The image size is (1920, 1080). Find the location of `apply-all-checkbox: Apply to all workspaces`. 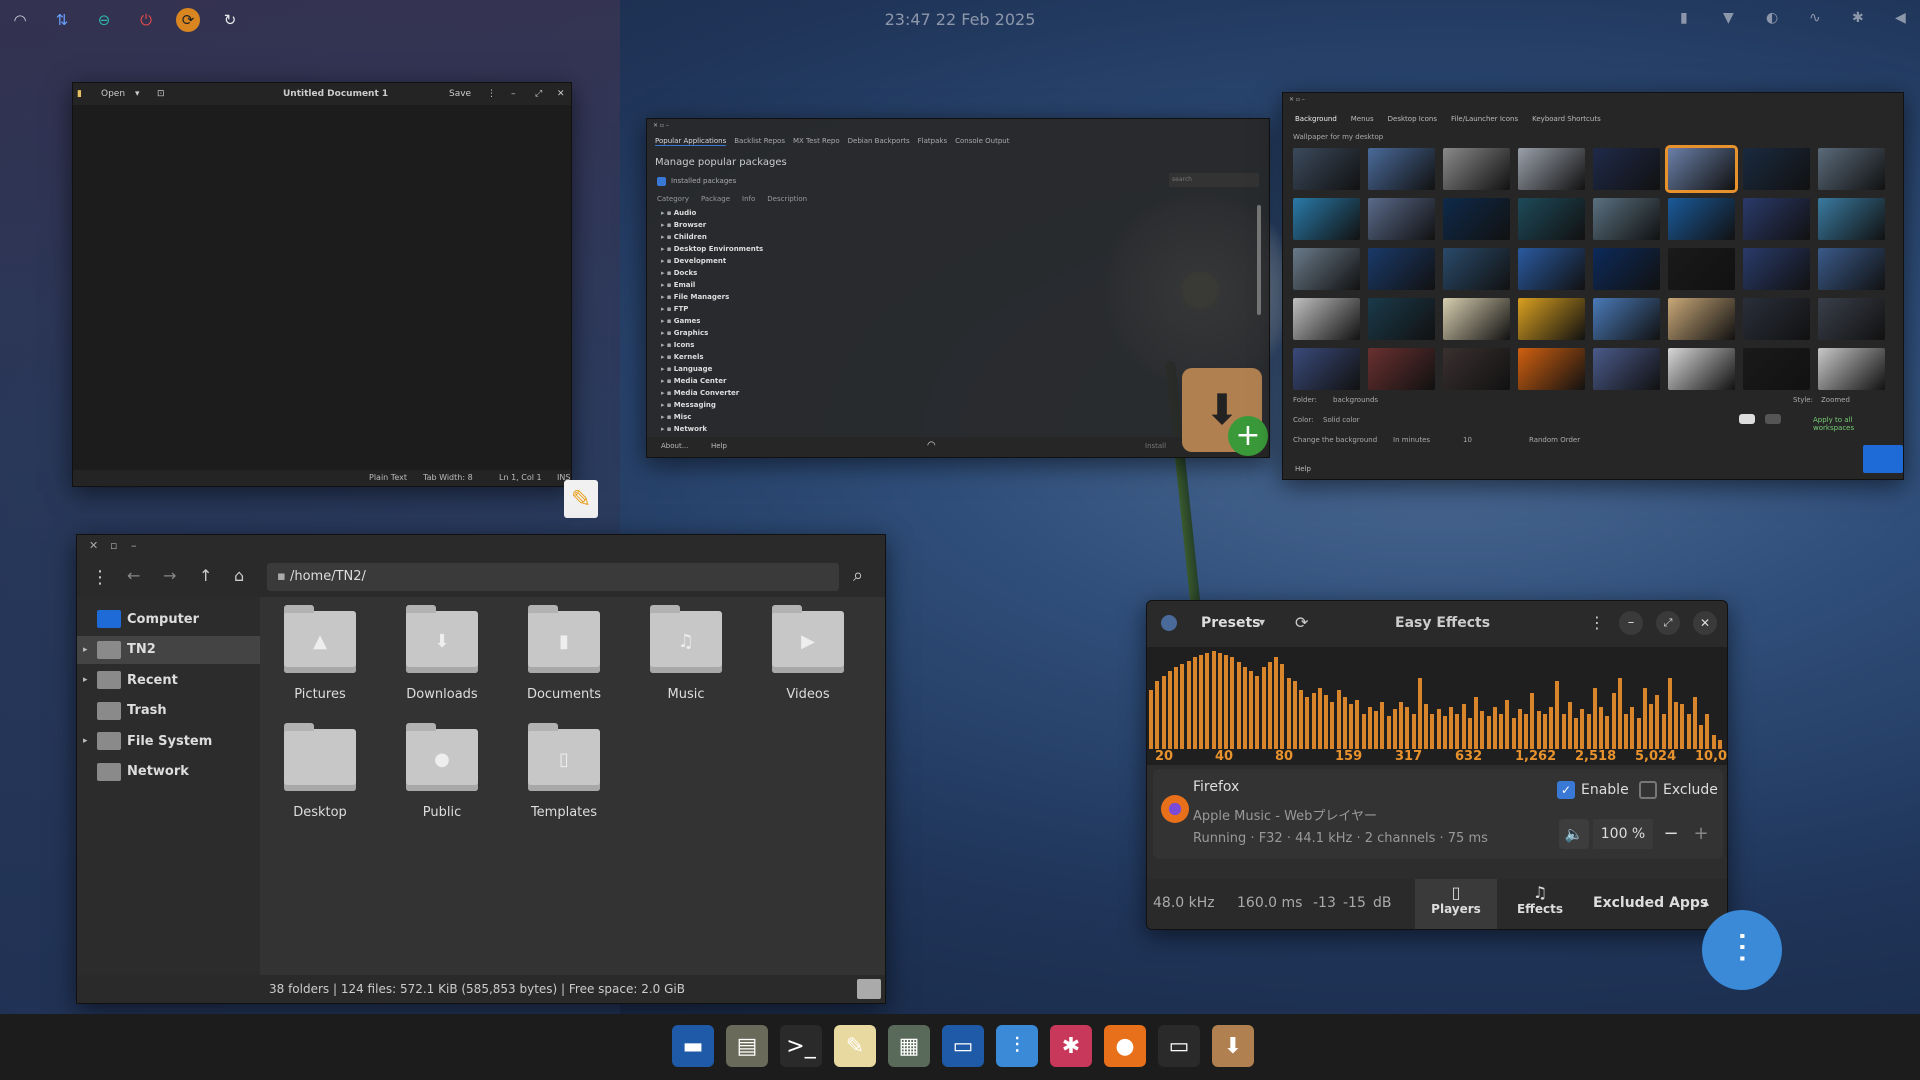

apply-all-checkbox: Apply to all workspaces is located at coordinates (1853, 424).